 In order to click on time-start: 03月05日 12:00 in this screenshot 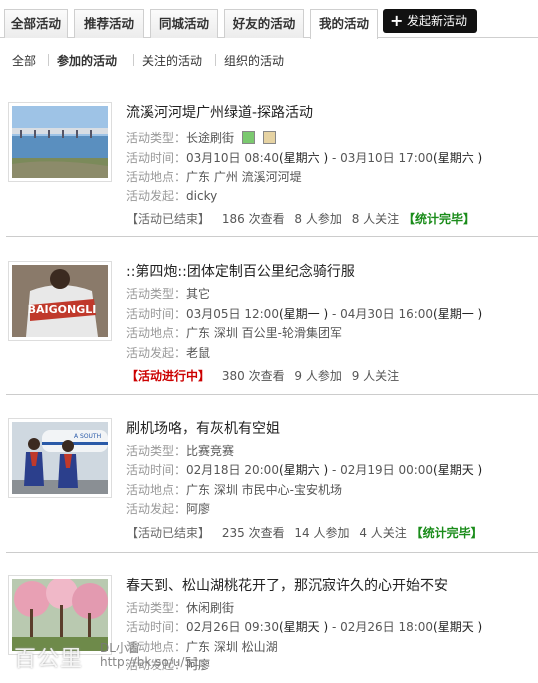, I will do `click(232, 314)`.